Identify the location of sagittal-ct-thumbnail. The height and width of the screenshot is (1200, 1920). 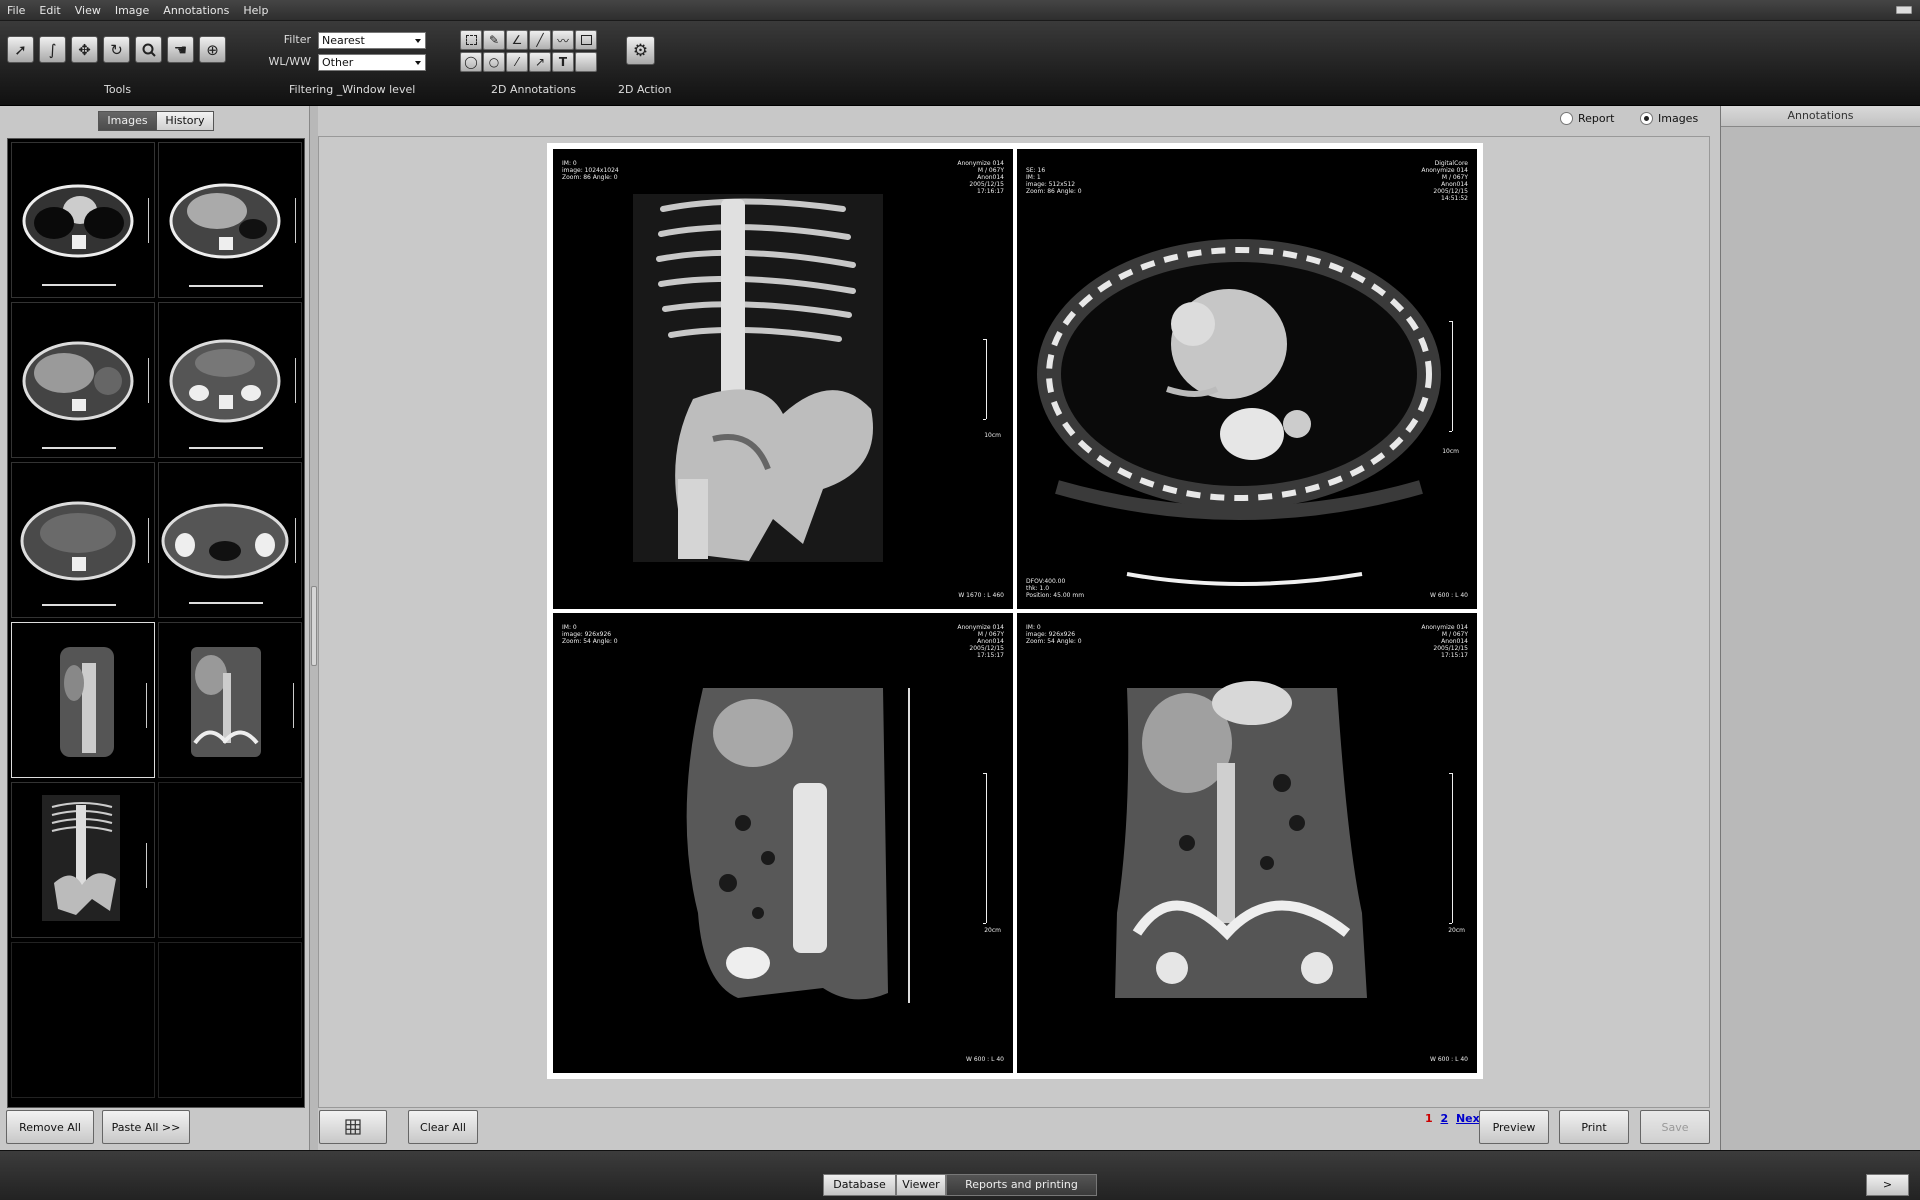
(103, 702).